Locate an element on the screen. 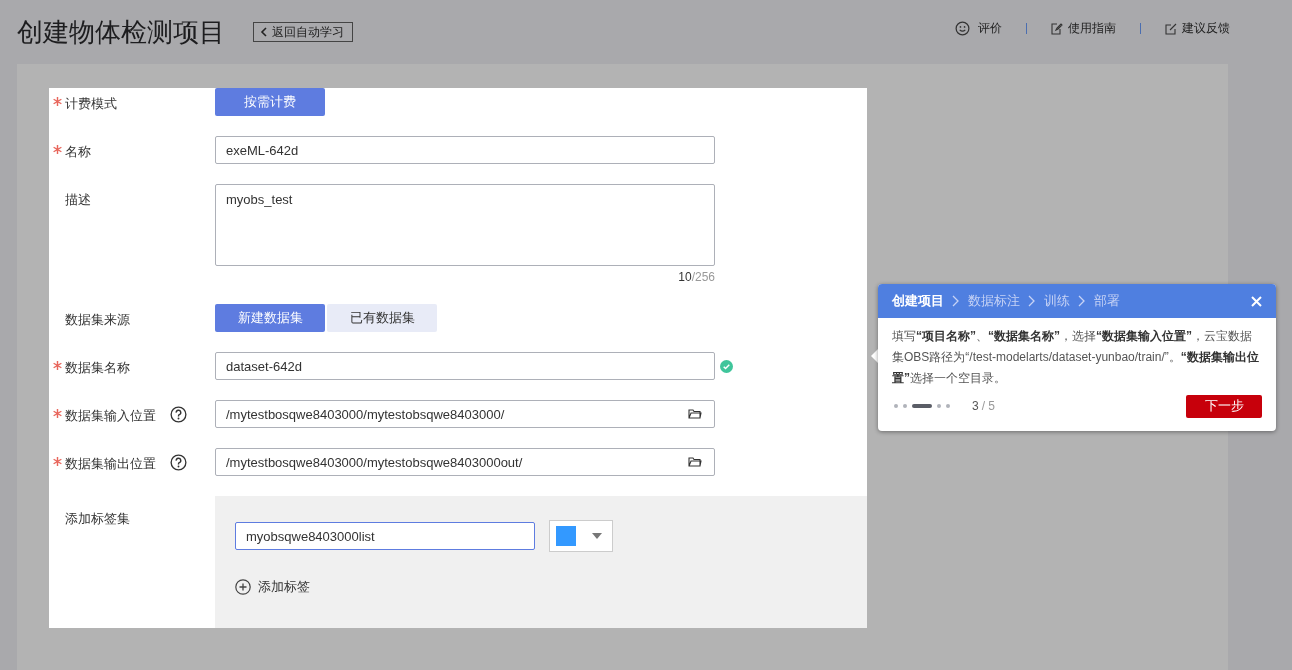 The height and width of the screenshot is (670, 1292). step-label: 创建项目 is located at coordinates (918, 301).